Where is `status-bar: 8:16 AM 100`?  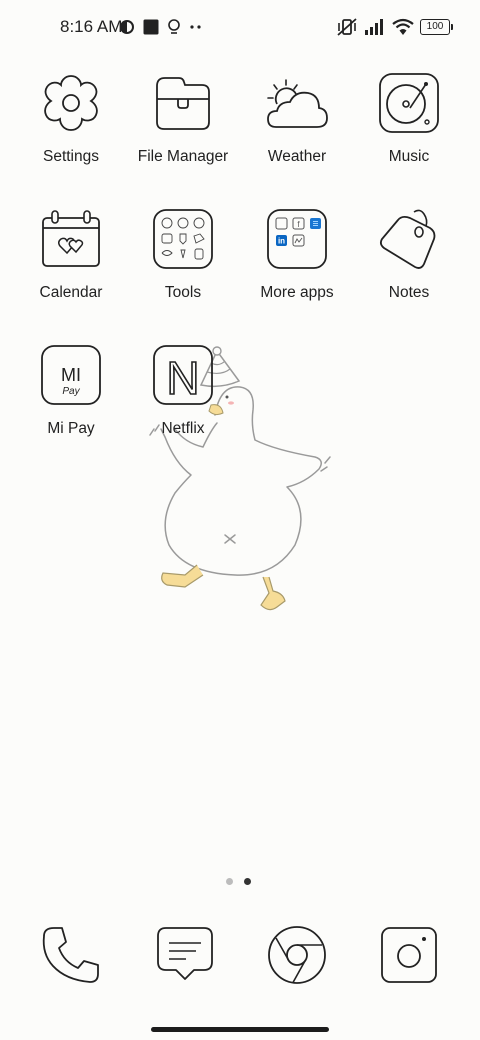 status-bar: 8:16 AM 100 is located at coordinates (240, 28).